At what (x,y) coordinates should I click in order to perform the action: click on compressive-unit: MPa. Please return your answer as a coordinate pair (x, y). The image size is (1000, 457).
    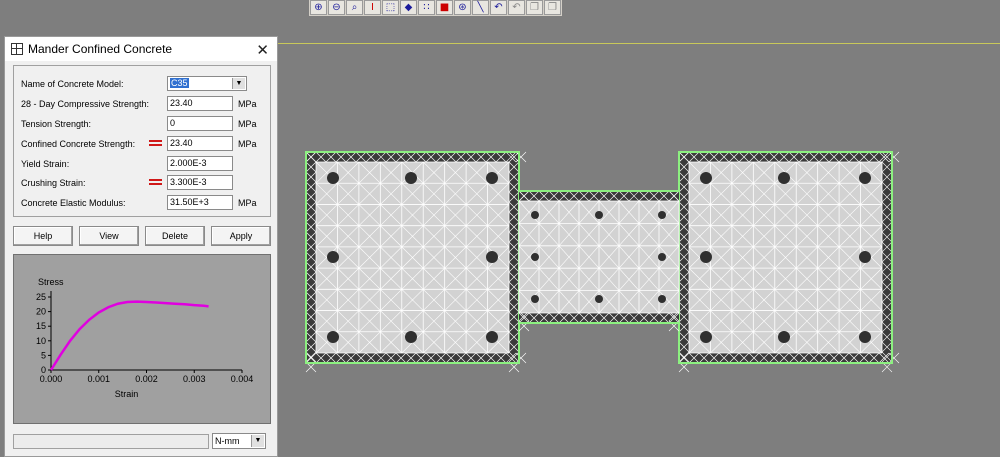
    Looking at the image, I should click on (247, 104).